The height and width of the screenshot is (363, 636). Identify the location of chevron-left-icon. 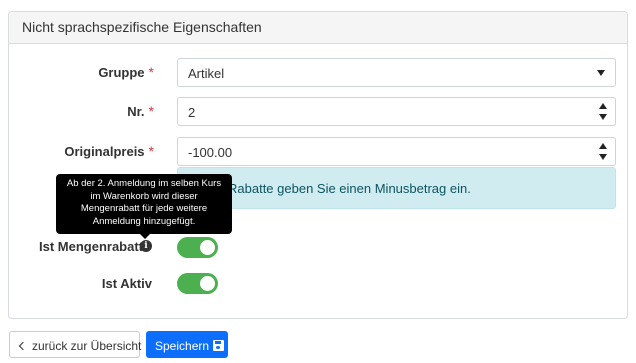
(23, 346).